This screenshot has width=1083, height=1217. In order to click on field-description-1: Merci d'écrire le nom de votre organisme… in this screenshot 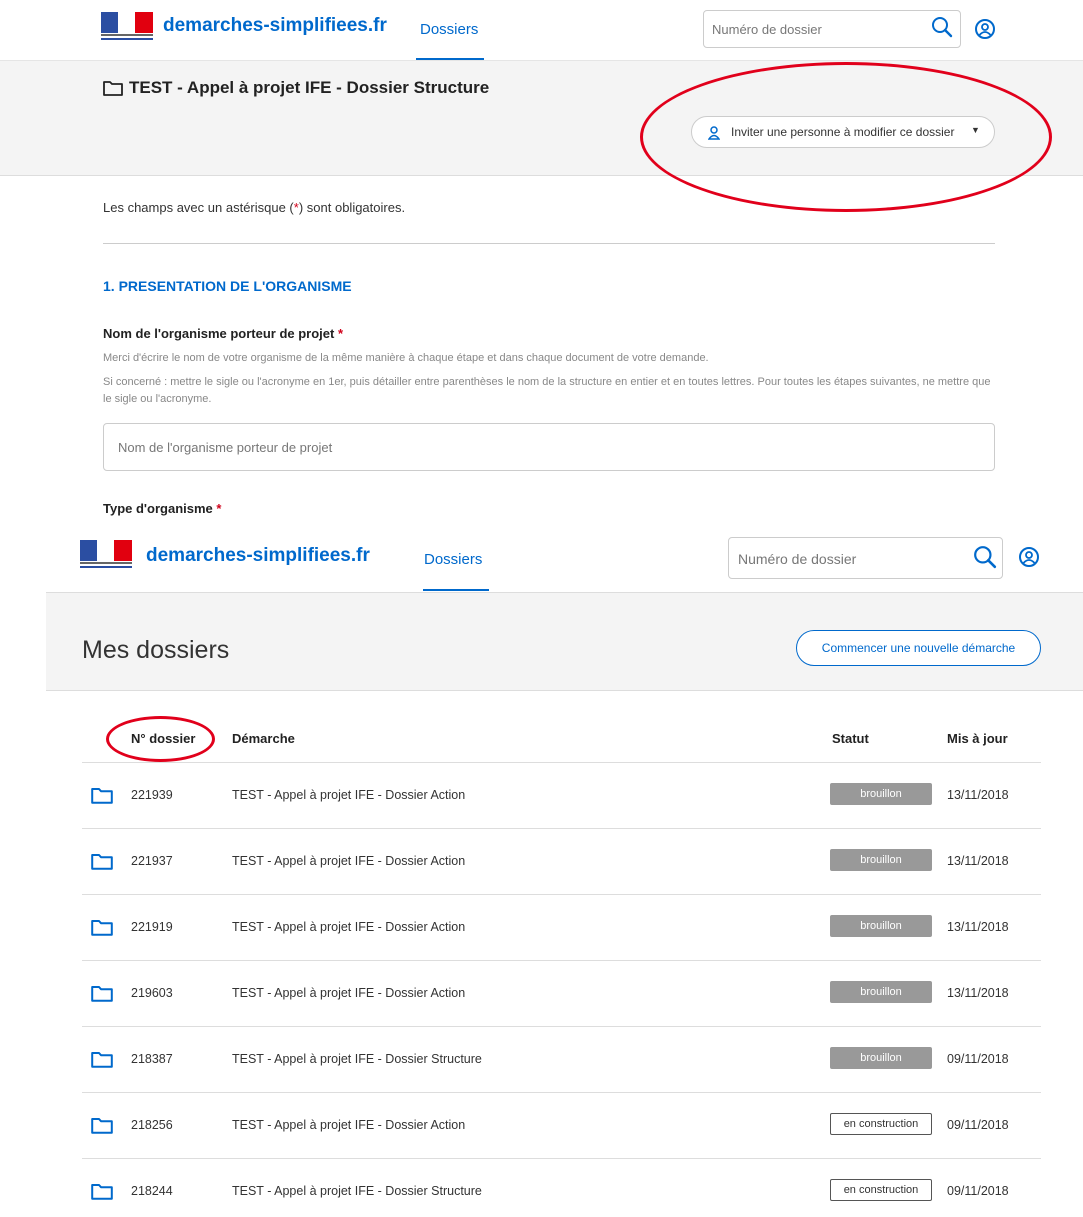, I will do `click(406, 358)`.